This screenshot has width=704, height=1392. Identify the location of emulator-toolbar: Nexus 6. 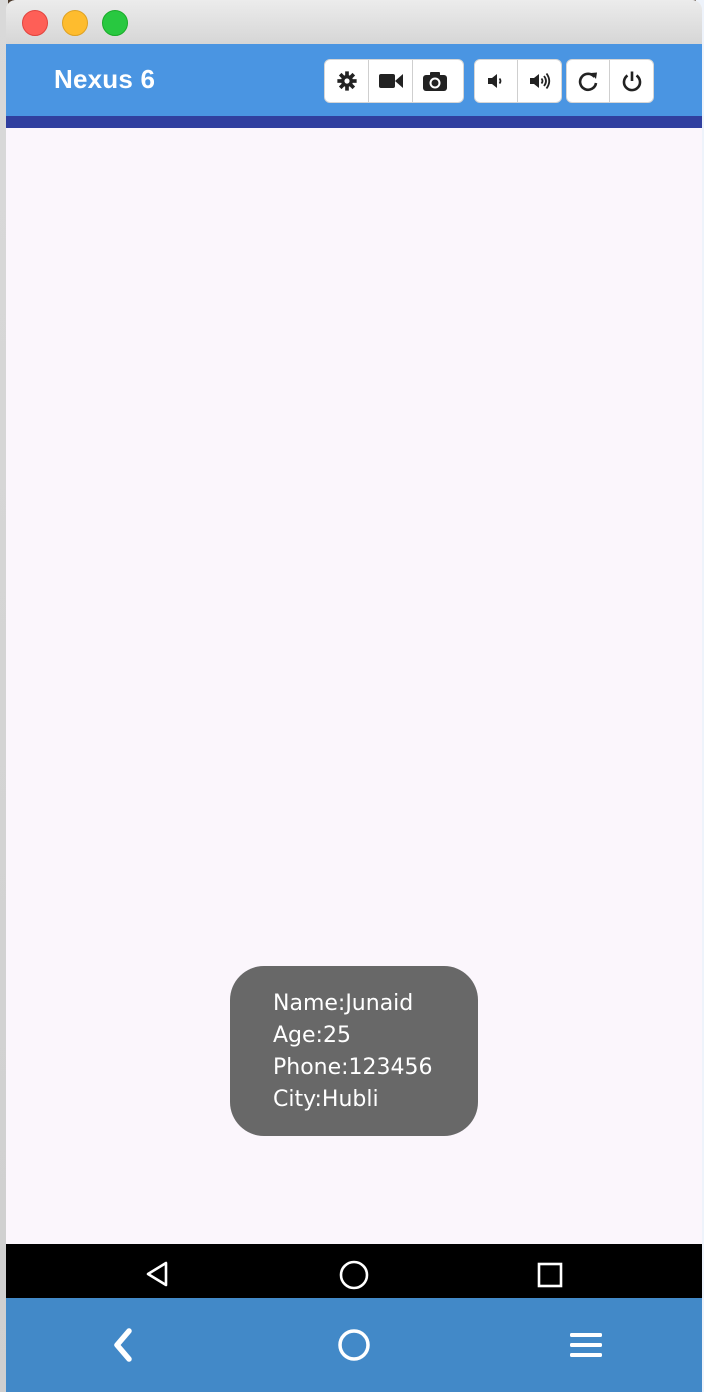
(354, 80).